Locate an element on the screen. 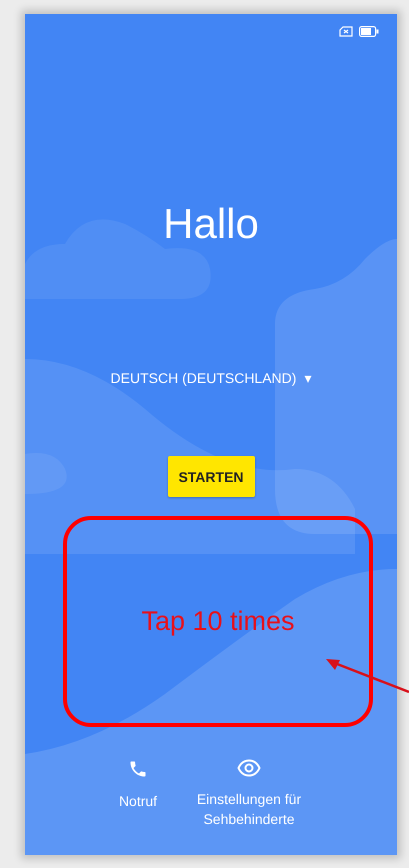  no-sim-icon is located at coordinates (346, 31).